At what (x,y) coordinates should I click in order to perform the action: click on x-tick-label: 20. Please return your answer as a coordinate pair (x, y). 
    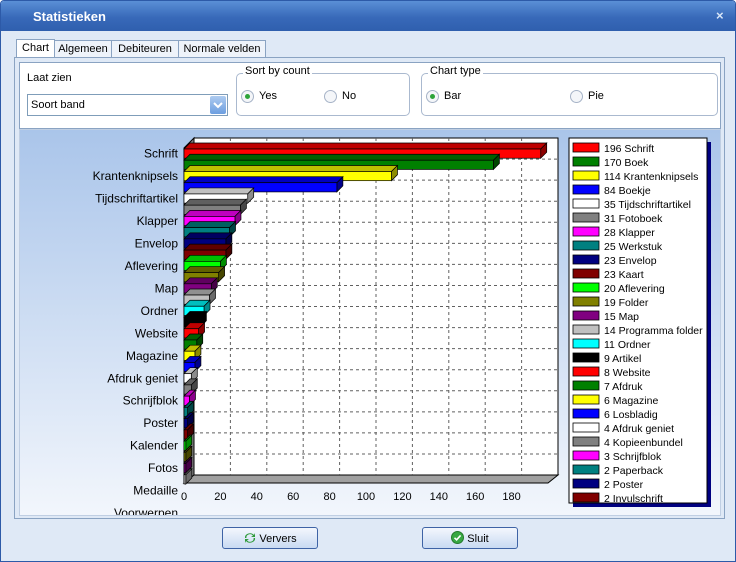
    Looking at the image, I should click on (220, 497).